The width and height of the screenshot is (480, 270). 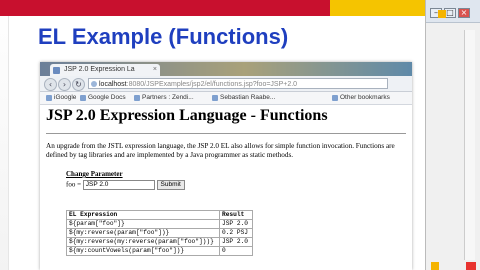 What do you see at coordinates (187, 115) in the screenshot?
I see `page-heading: JSP 2.0 Expression Language - Functions` at bounding box center [187, 115].